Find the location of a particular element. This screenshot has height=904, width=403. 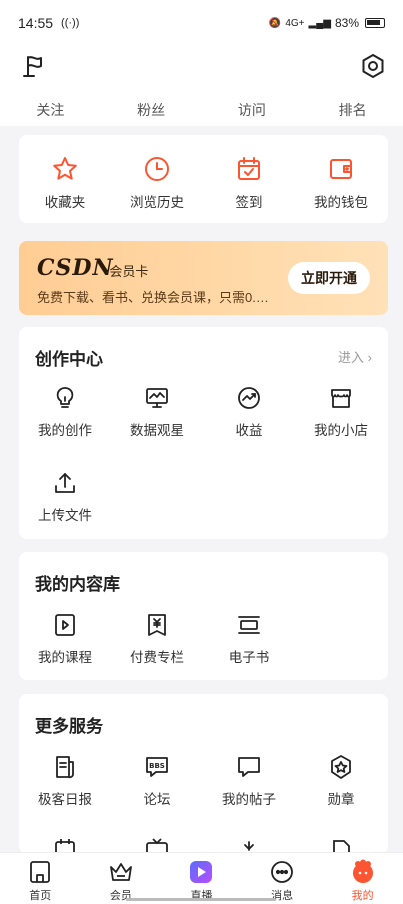

home-icon is located at coordinates (40, 872).